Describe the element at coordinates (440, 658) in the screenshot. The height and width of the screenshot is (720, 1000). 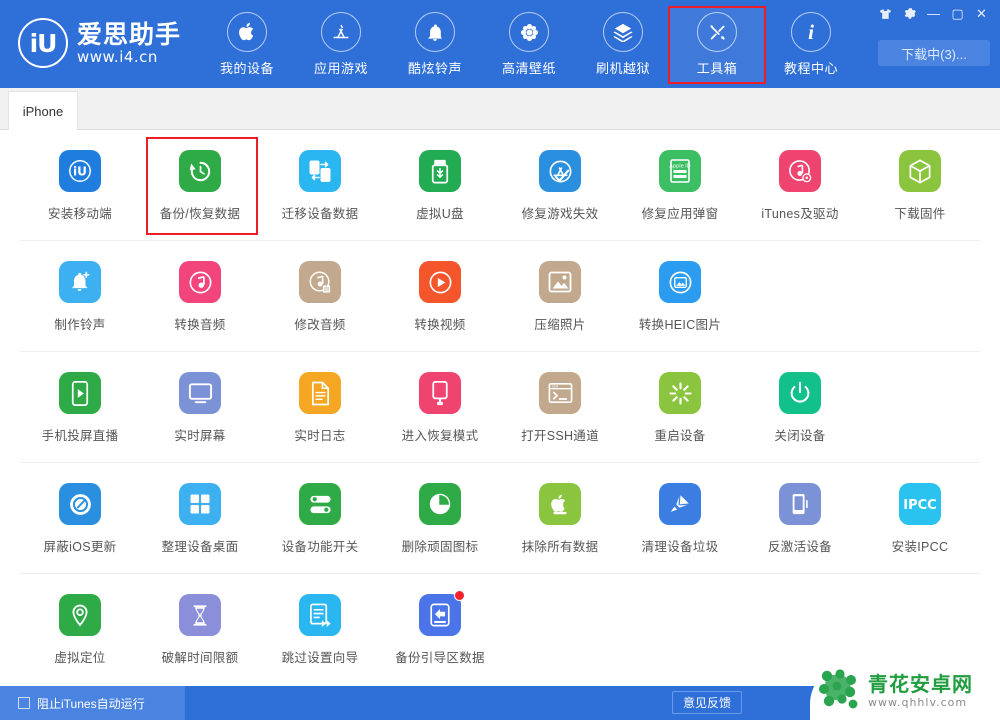
I see `tool-label: 备份引导区数据` at that location.